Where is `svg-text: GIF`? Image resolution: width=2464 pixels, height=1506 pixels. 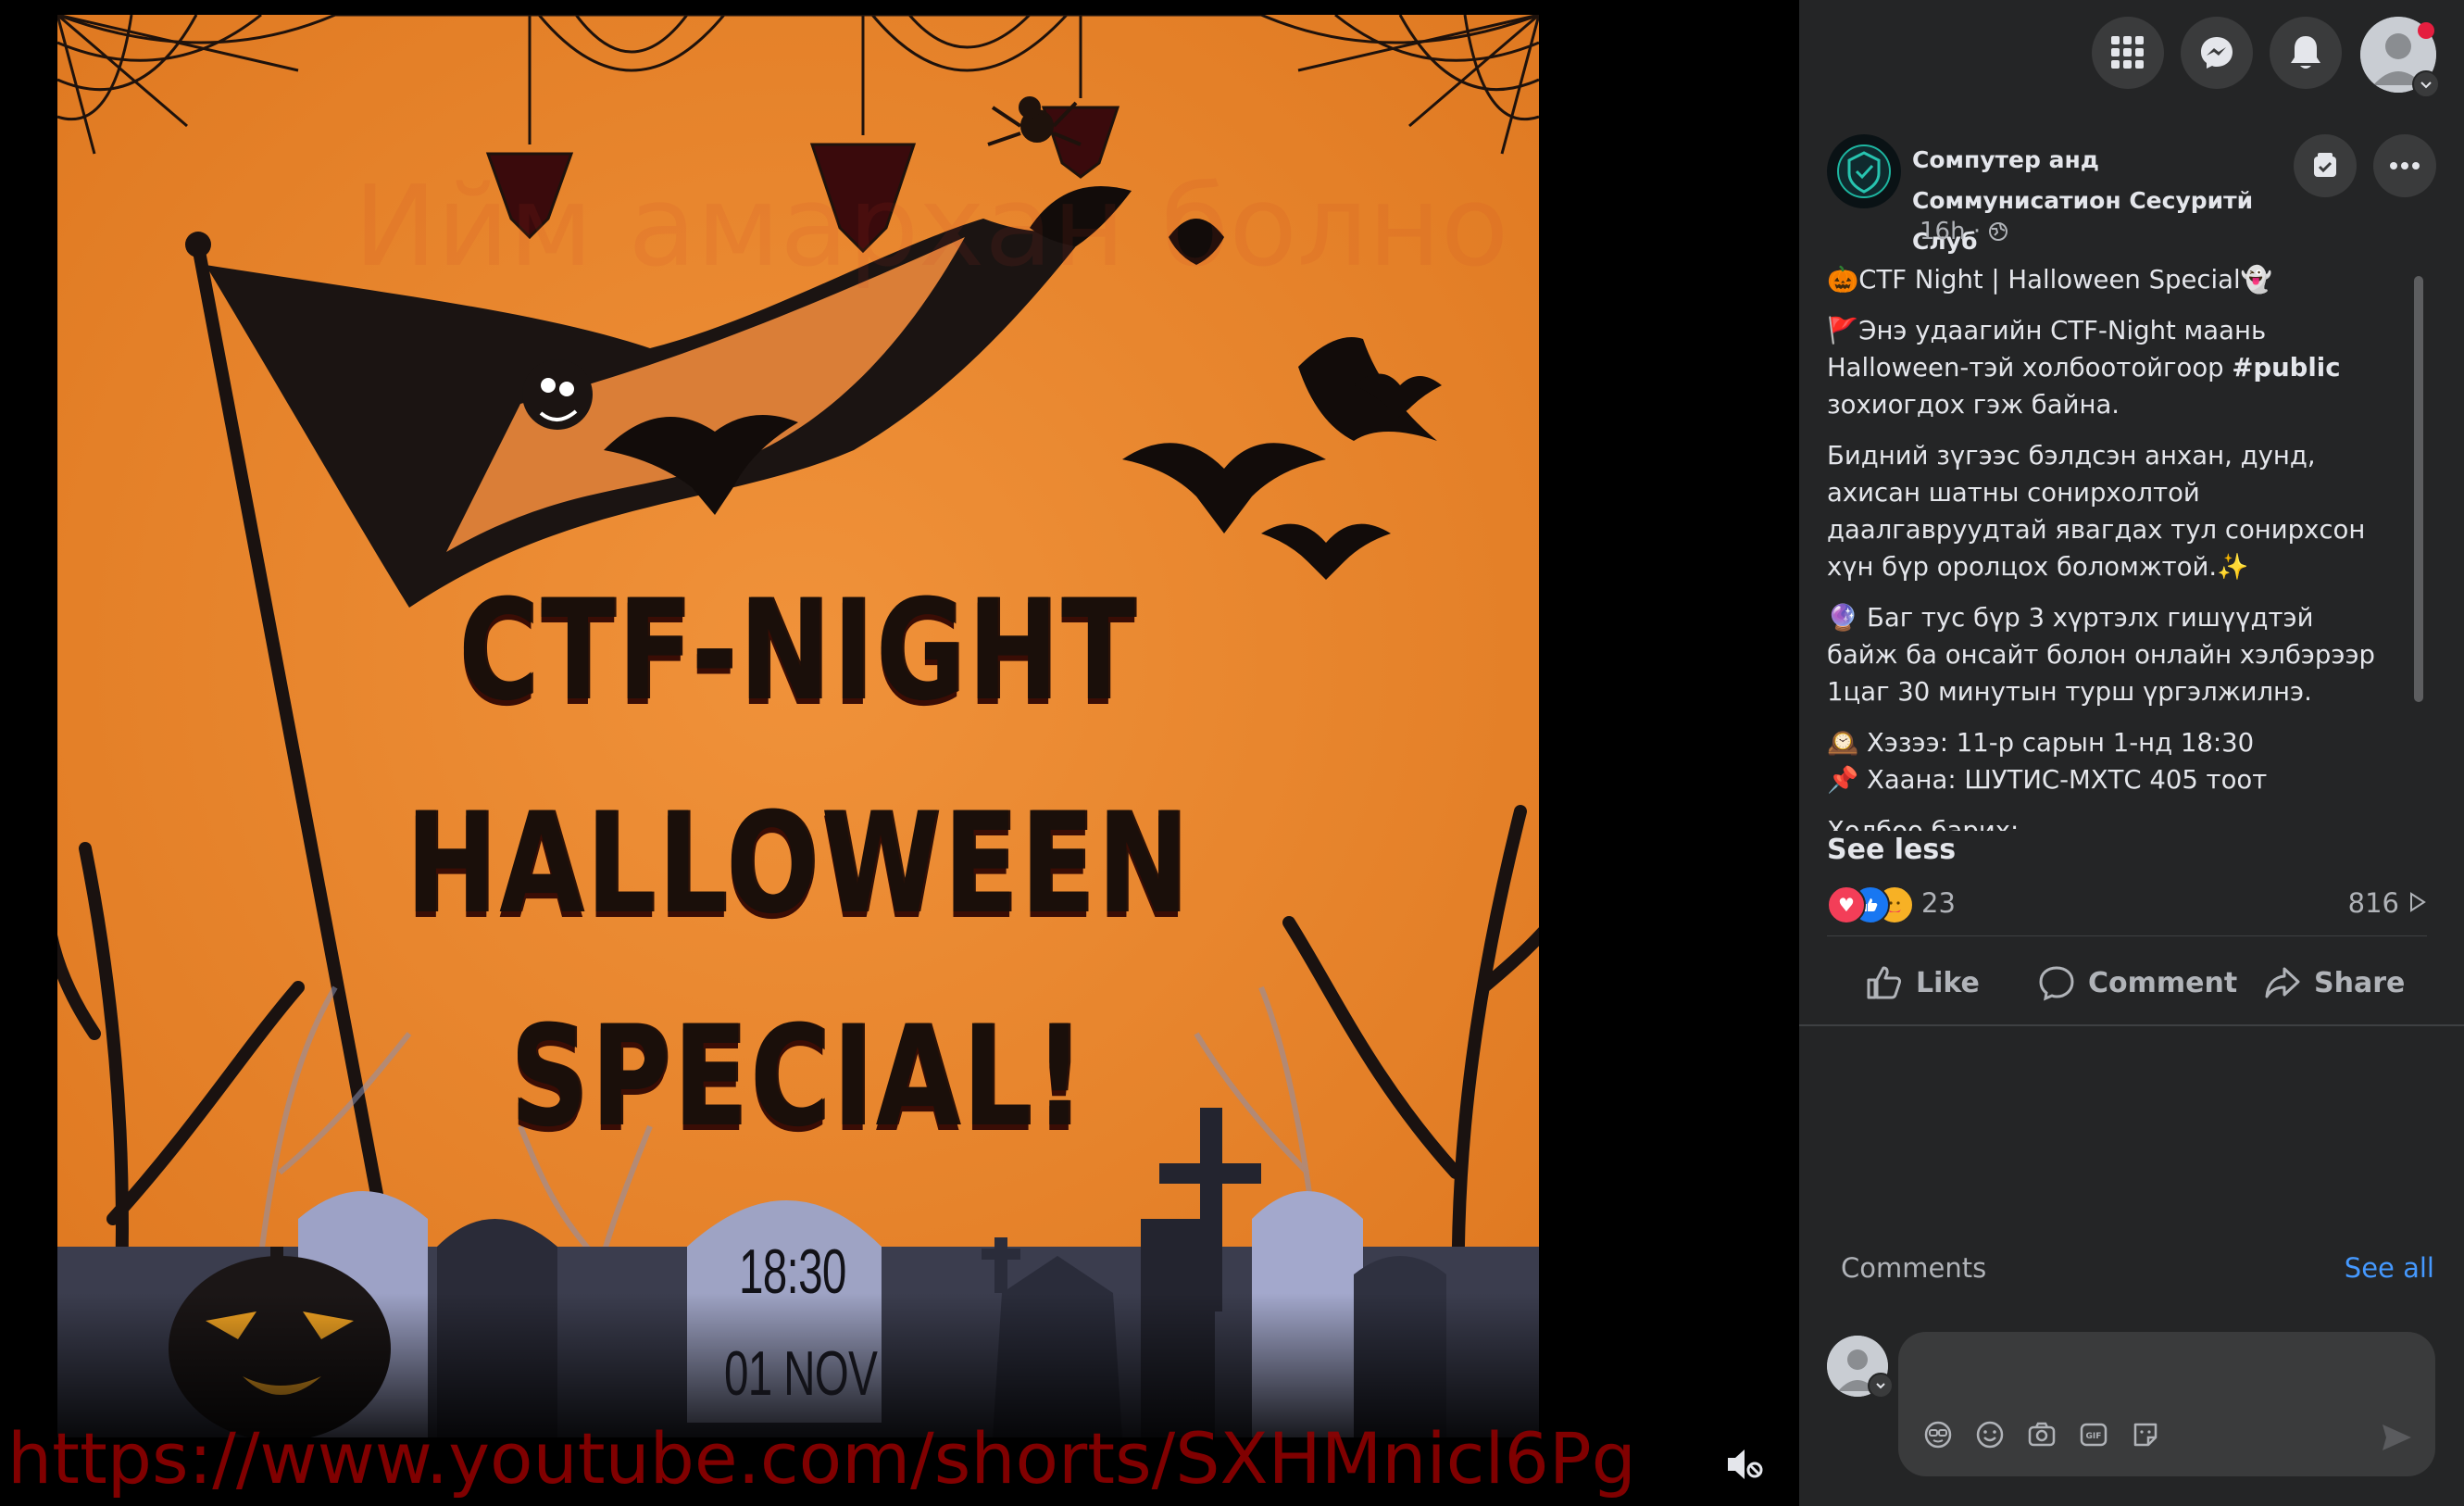 svg-text: GIF is located at coordinates (2094, 1436).